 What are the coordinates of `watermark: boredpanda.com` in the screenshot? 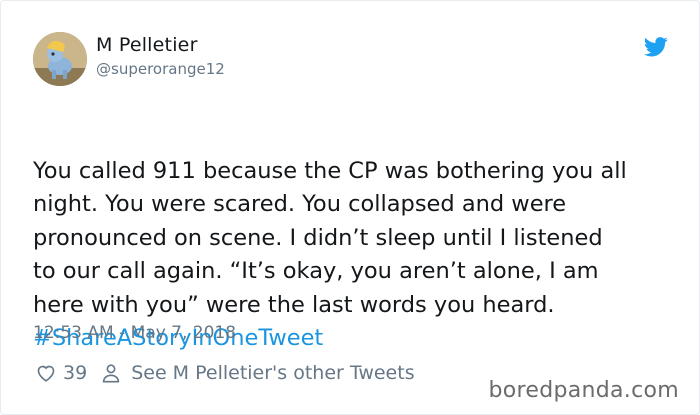 It's located at (583, 390).